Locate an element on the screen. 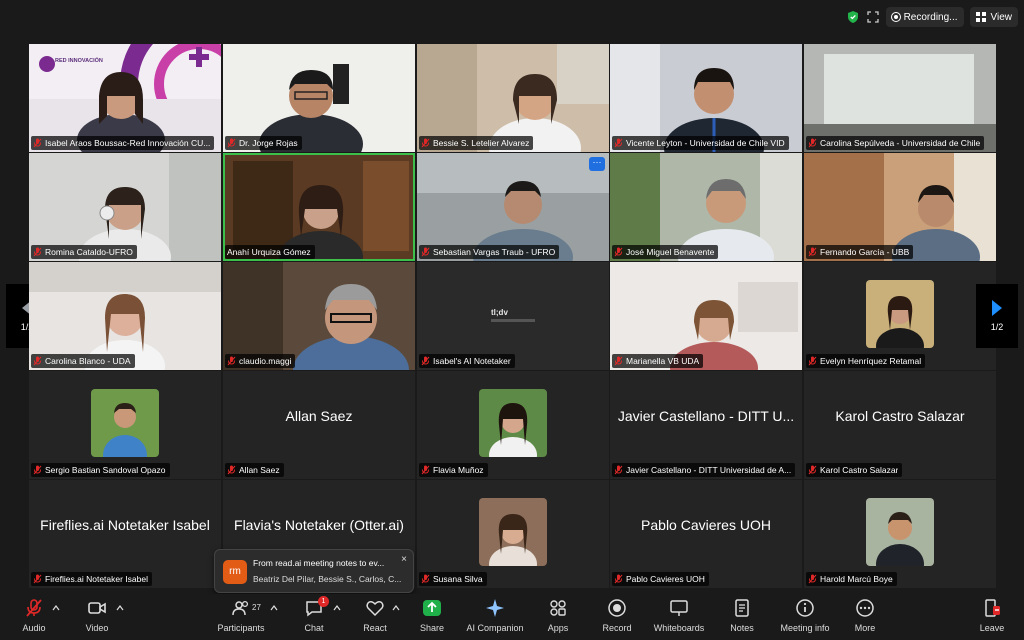 The width and height of the screenshot is (1024, 640). participant-tile: Flavia Muñoz is located at coordinates (513, 425).